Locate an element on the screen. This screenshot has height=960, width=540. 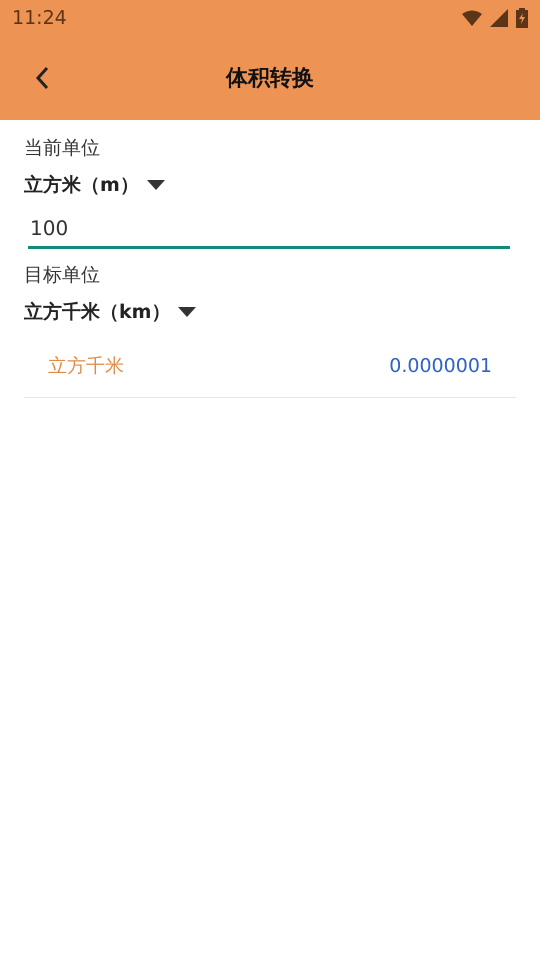
result-unit: 立方千米 is located at coordinates (86, 367).